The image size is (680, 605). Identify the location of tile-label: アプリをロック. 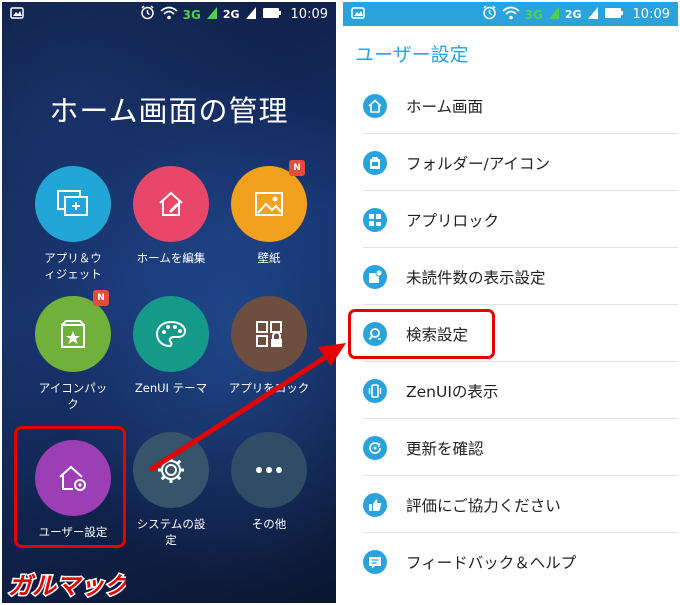
(269, 388).